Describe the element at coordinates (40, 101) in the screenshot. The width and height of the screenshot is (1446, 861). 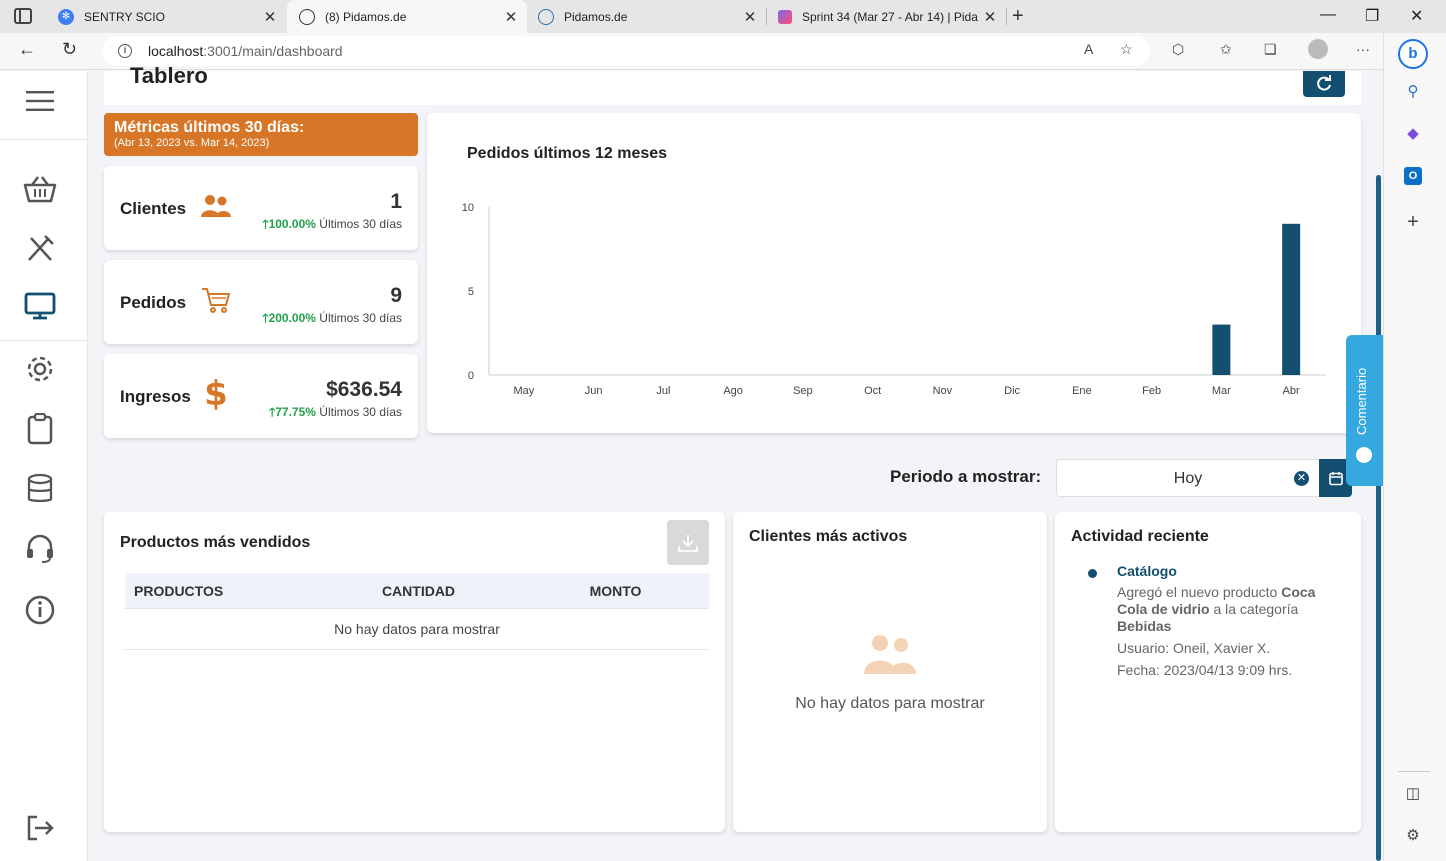
I see `menu-hamburger-icon` at that location.